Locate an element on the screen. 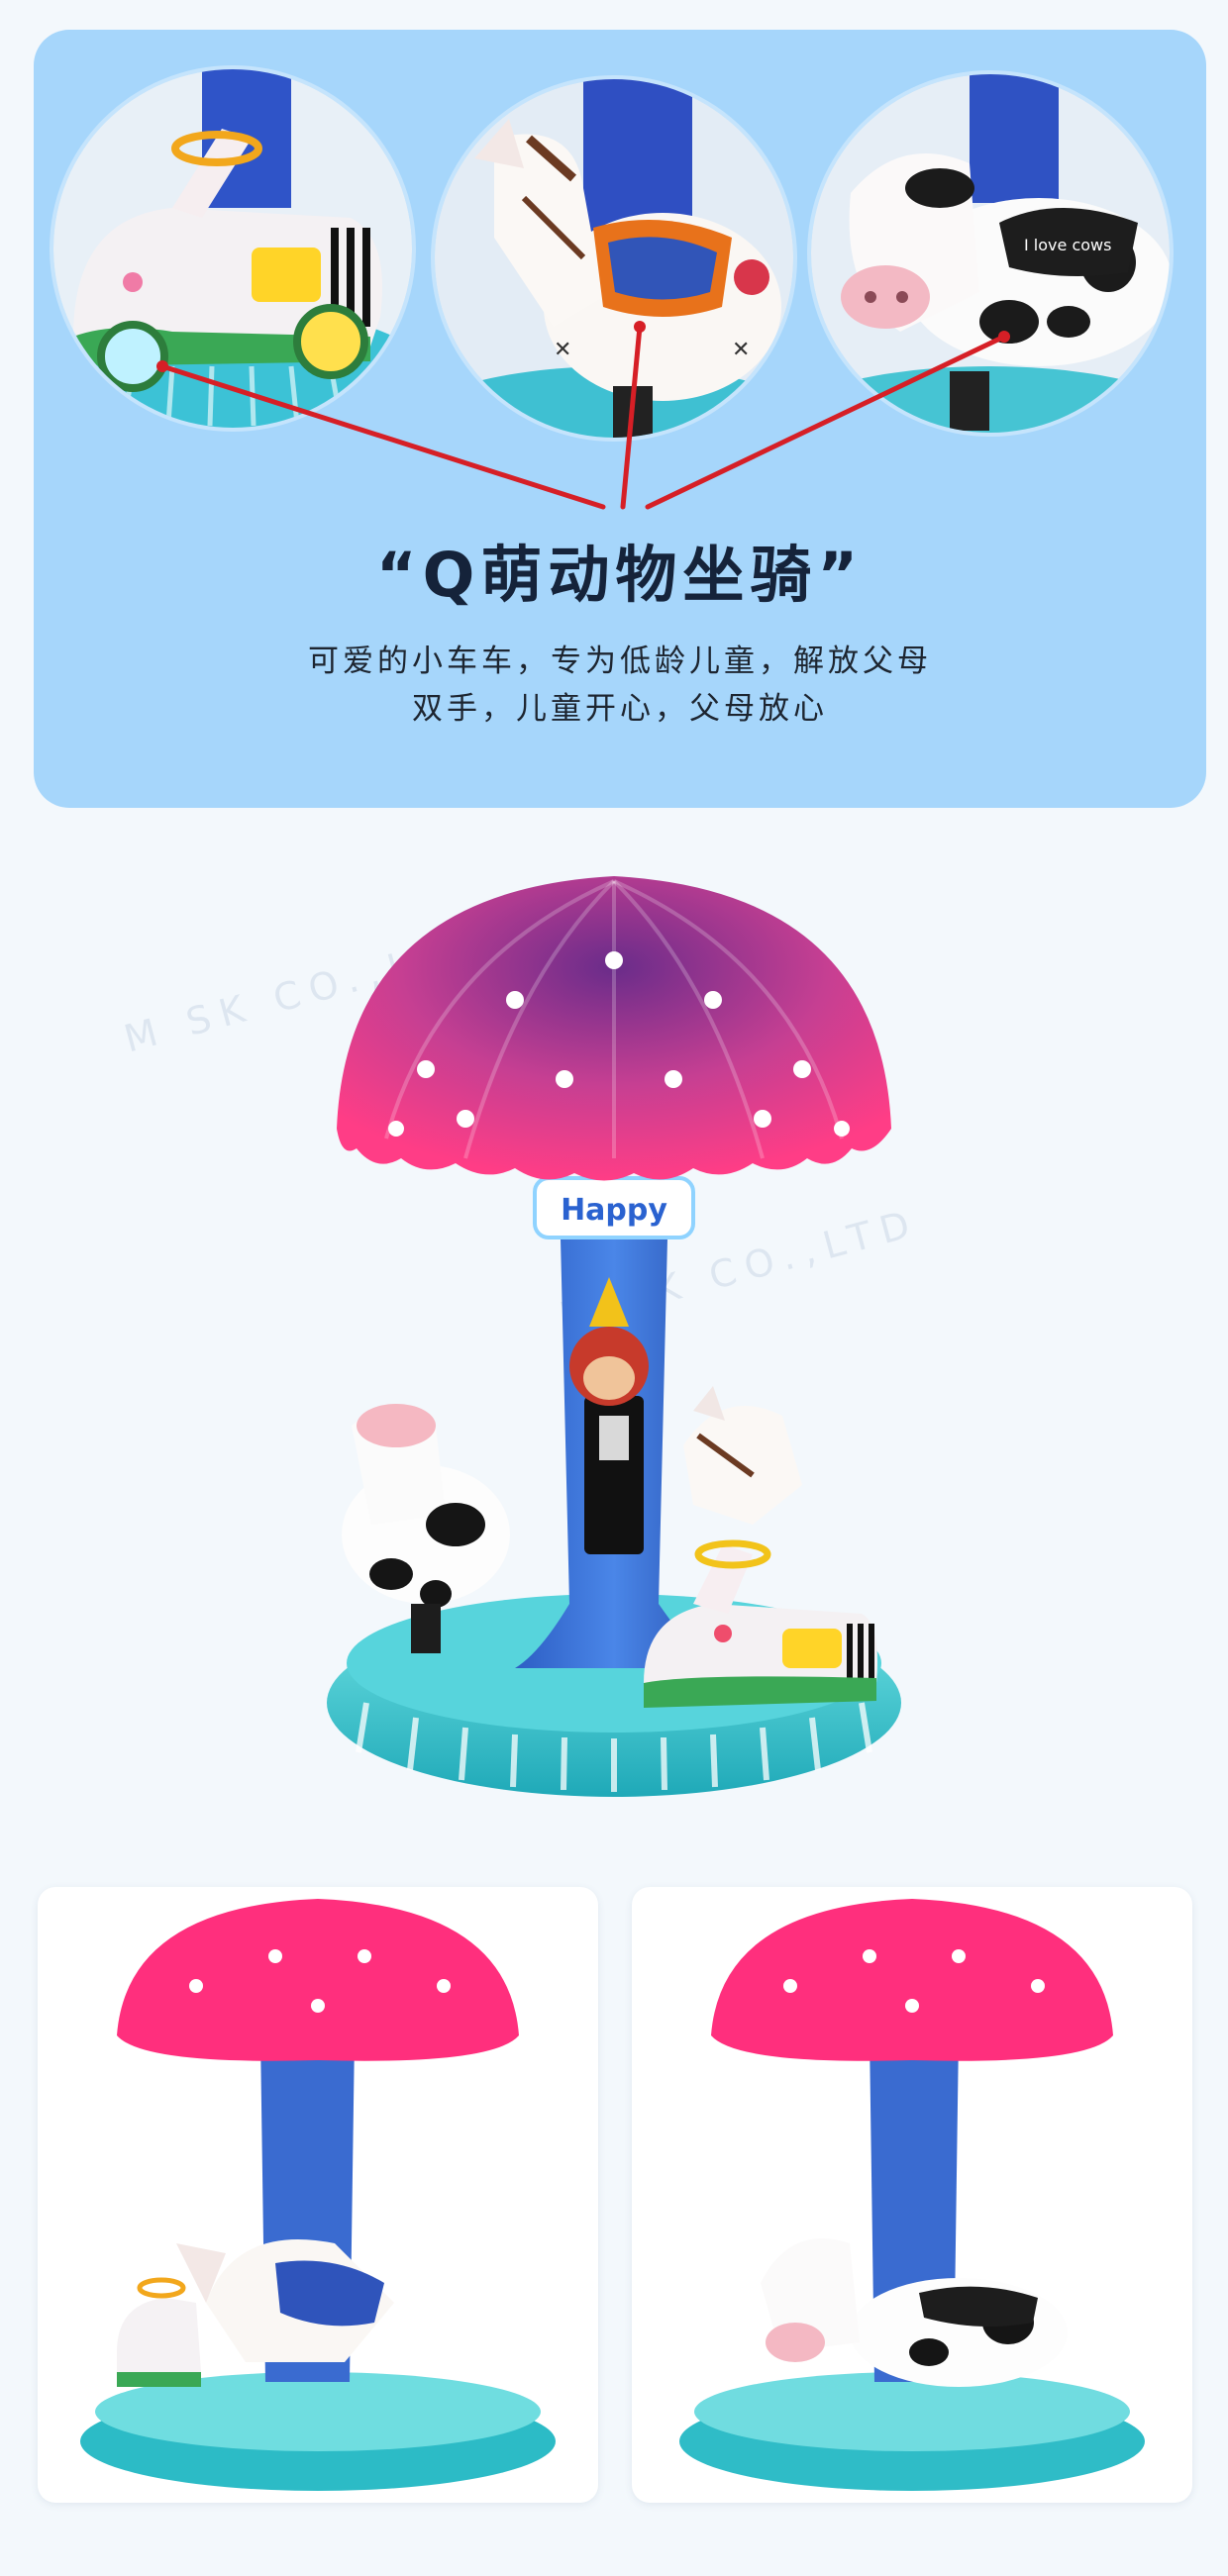  ride-sign-text: Happy is located at coordinates (614, 1211).